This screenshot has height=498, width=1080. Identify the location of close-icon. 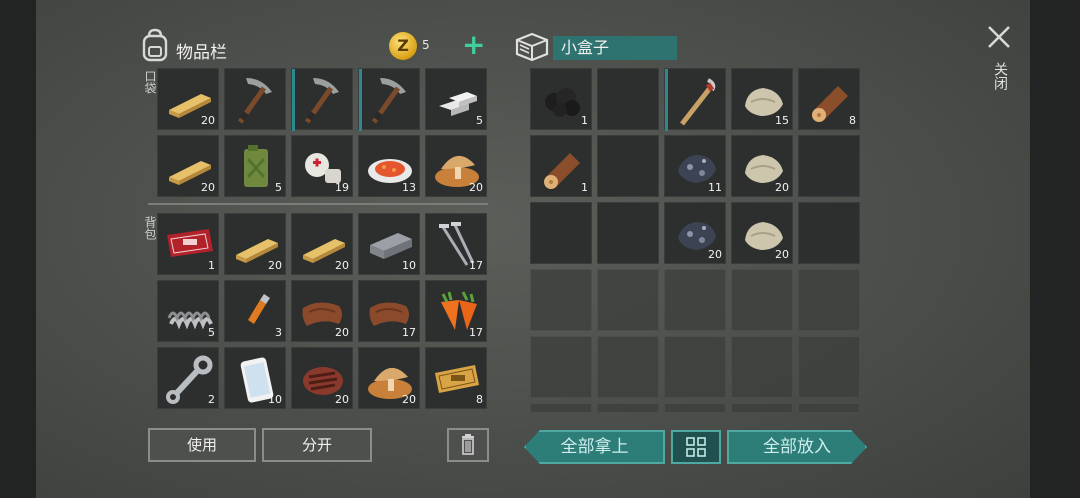
(999, 37).